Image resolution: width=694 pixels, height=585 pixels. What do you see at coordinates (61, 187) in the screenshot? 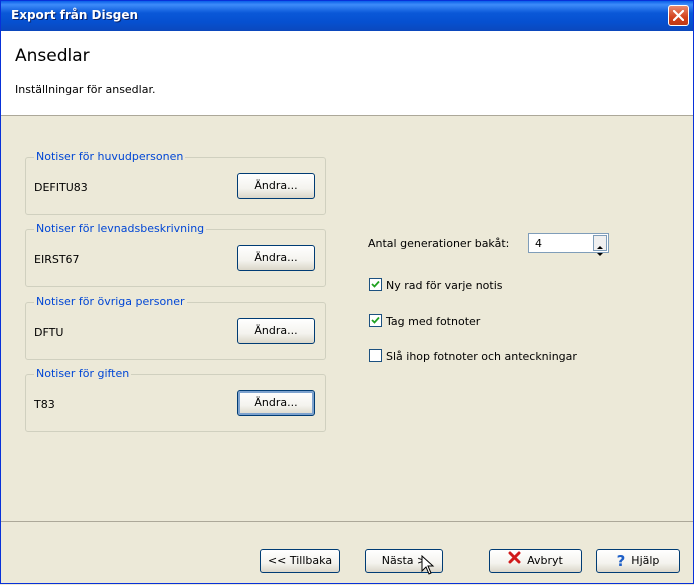
I see `notes-value: DEFITU83` at bounding box center [61, 187].